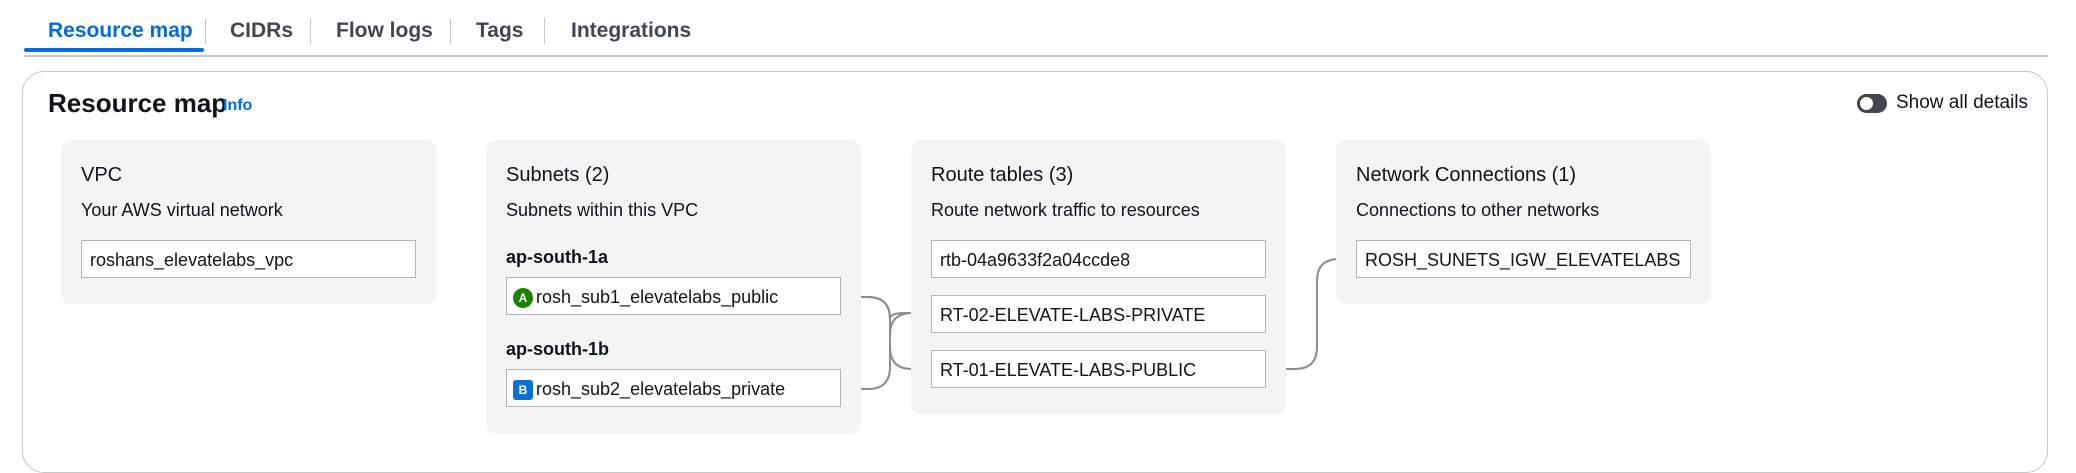 The height and width of the screenshot is (473, 2076). I want to click on route-table-node: rtb-04a9633f2a04ccde8, so click(1098, 259).